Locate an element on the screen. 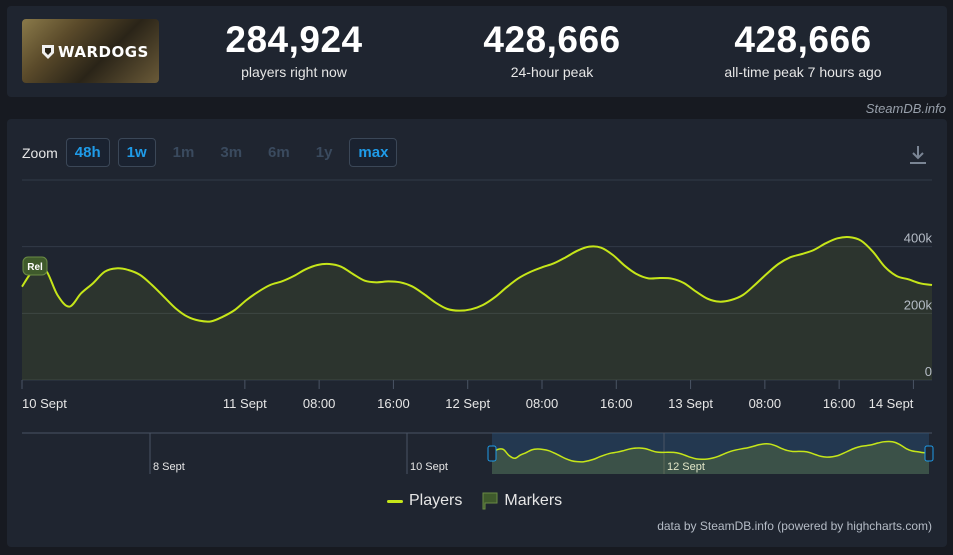  x-tick-label: 12 Sept is located at coordinates (467, 403).